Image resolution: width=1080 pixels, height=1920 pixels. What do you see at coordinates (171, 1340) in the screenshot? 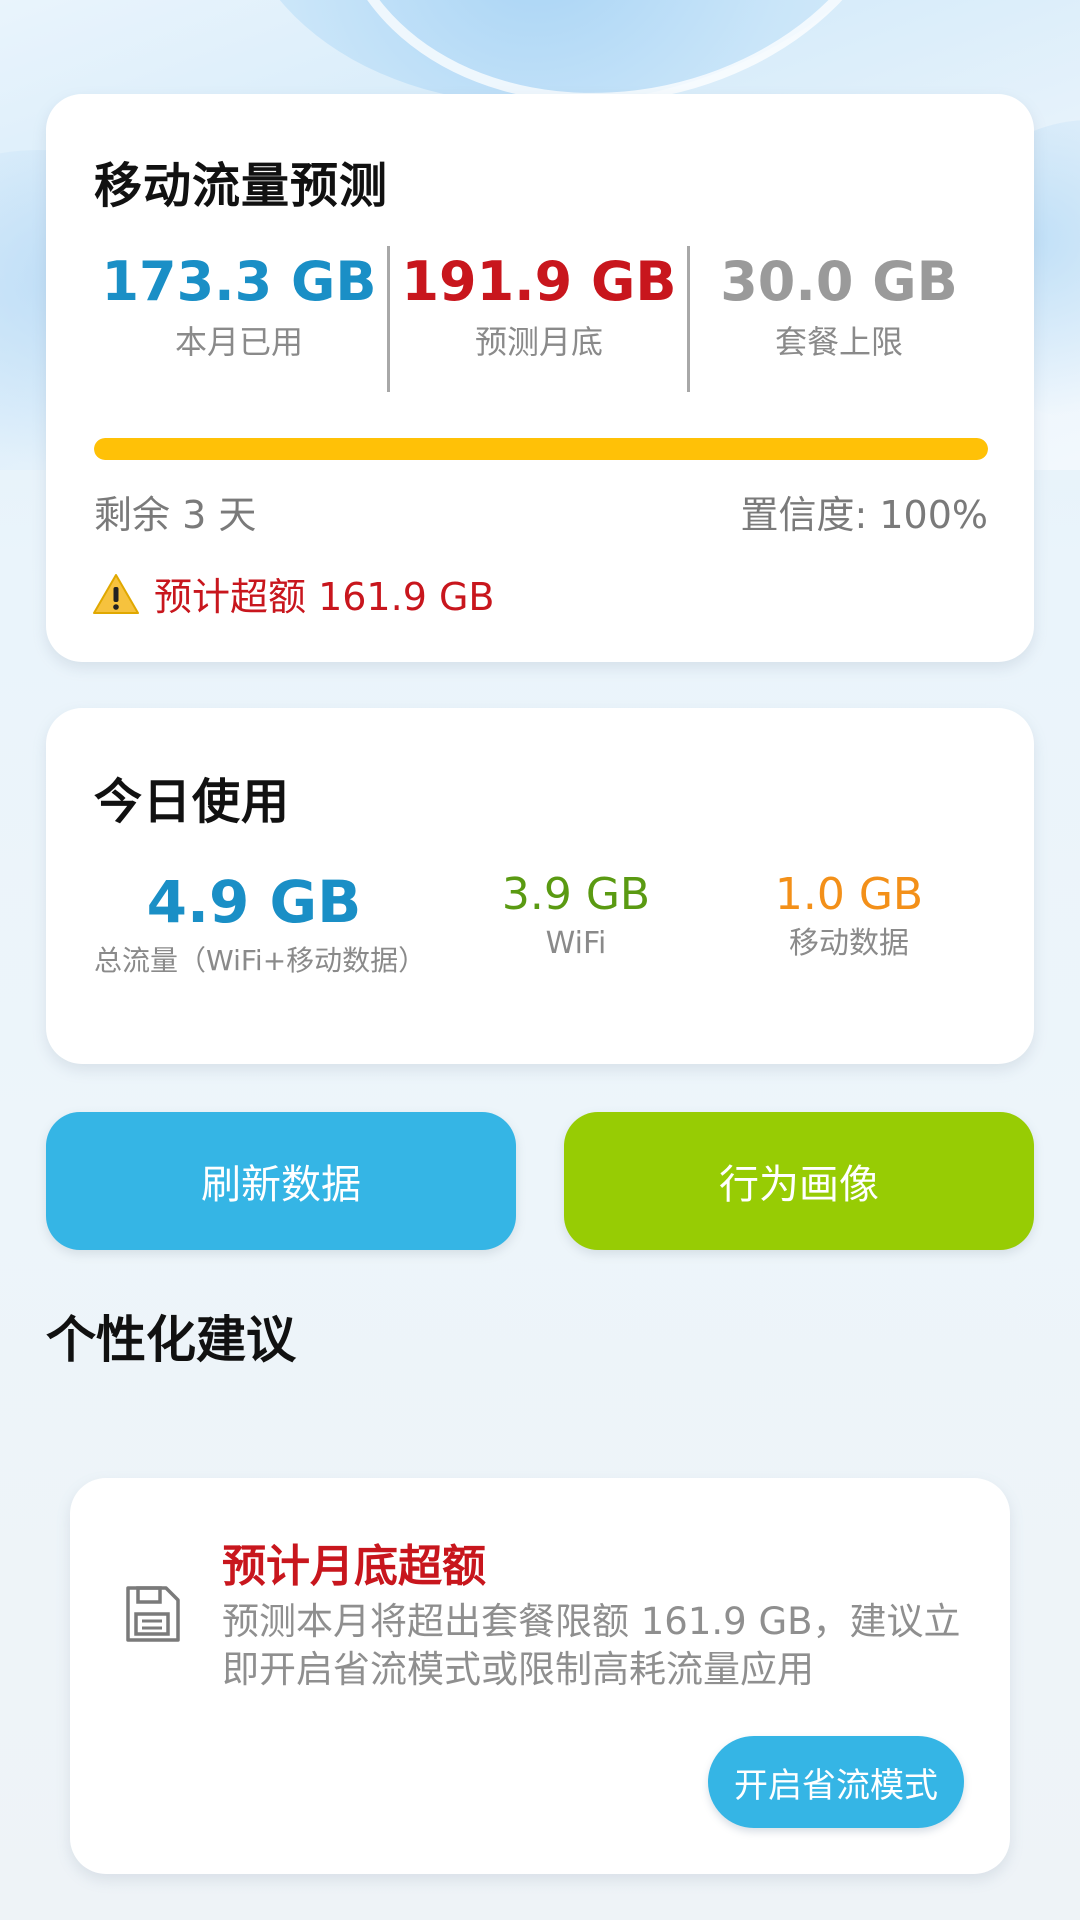
I see `suggestions-heading: 个性化建议` at bounding box center [171, 1340].